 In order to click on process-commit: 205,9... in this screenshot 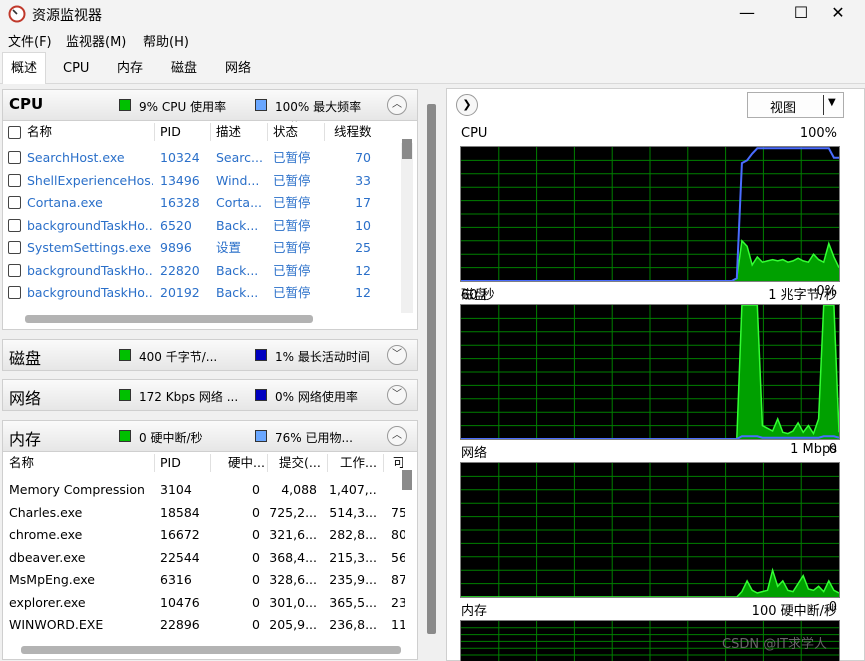, I will do `click(293, 624)`.